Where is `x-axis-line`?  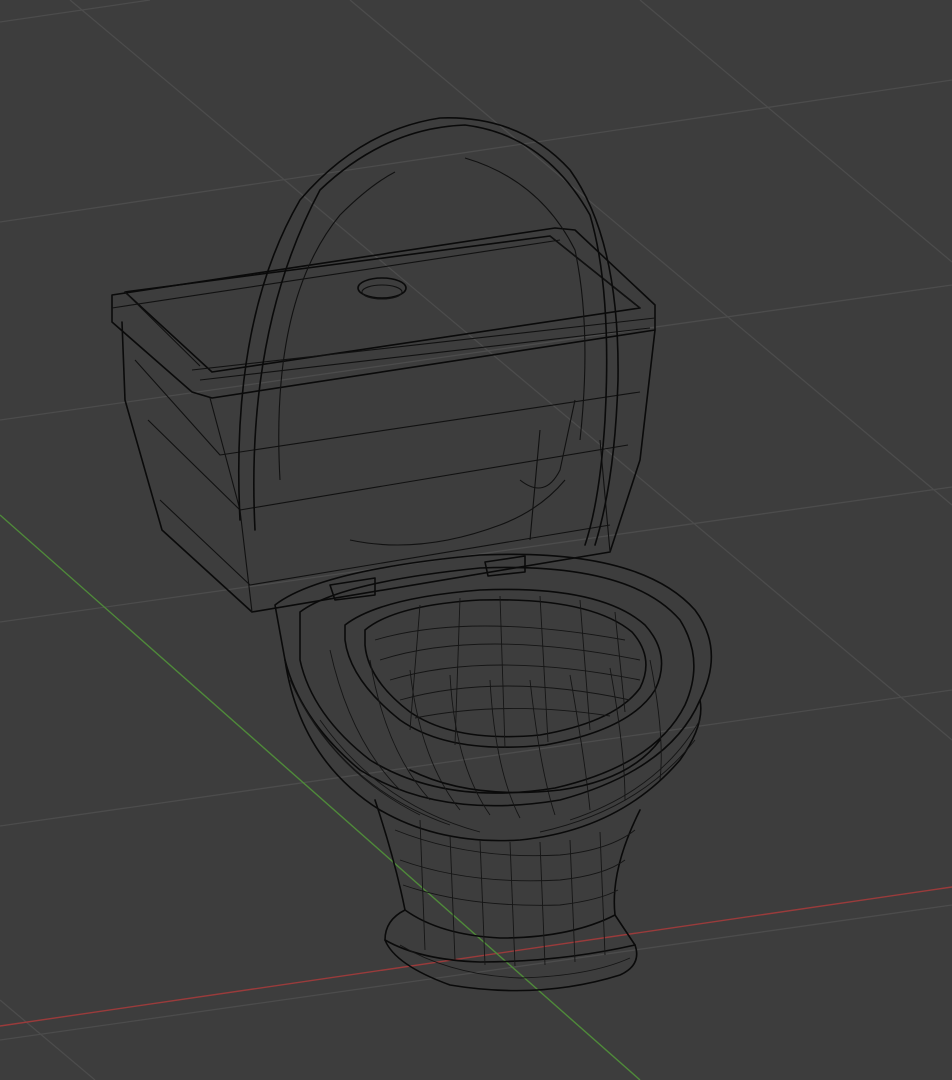
x-axis-line is located at coordinates (476, 956).